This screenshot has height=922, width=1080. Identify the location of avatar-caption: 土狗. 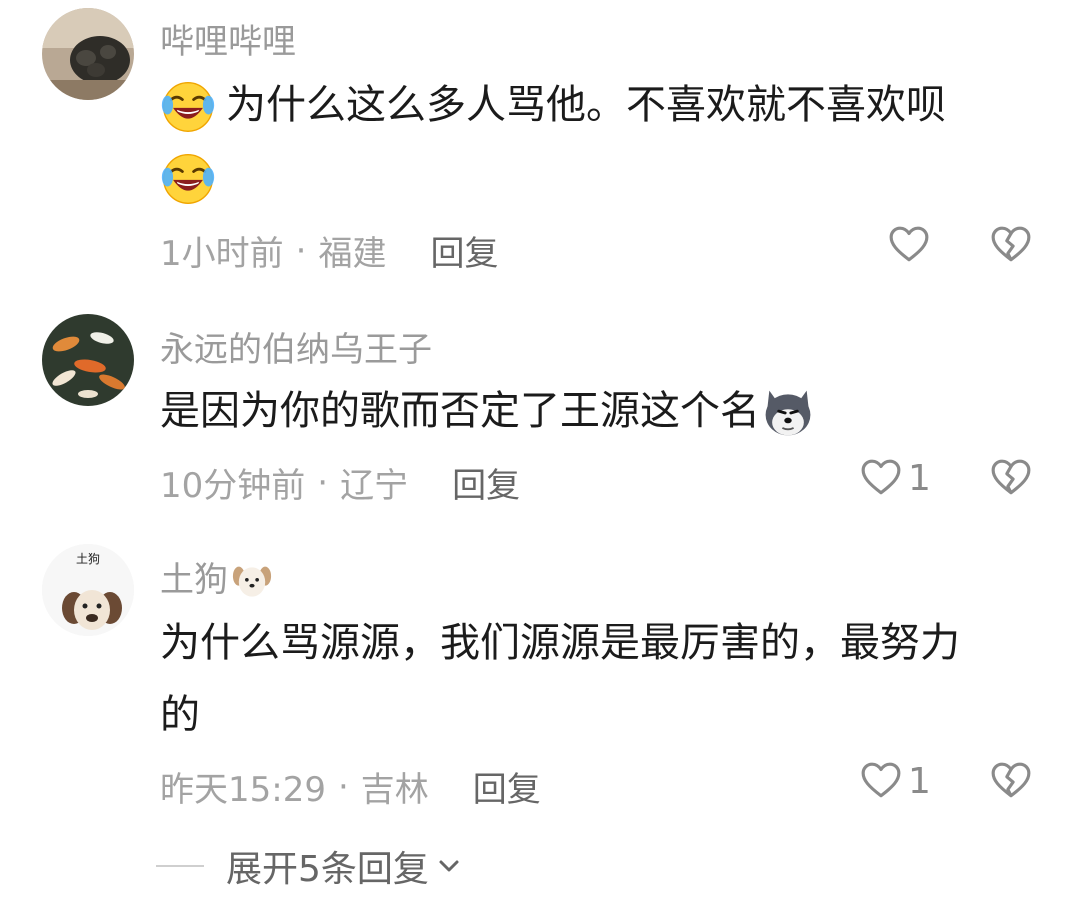
(87, 559).